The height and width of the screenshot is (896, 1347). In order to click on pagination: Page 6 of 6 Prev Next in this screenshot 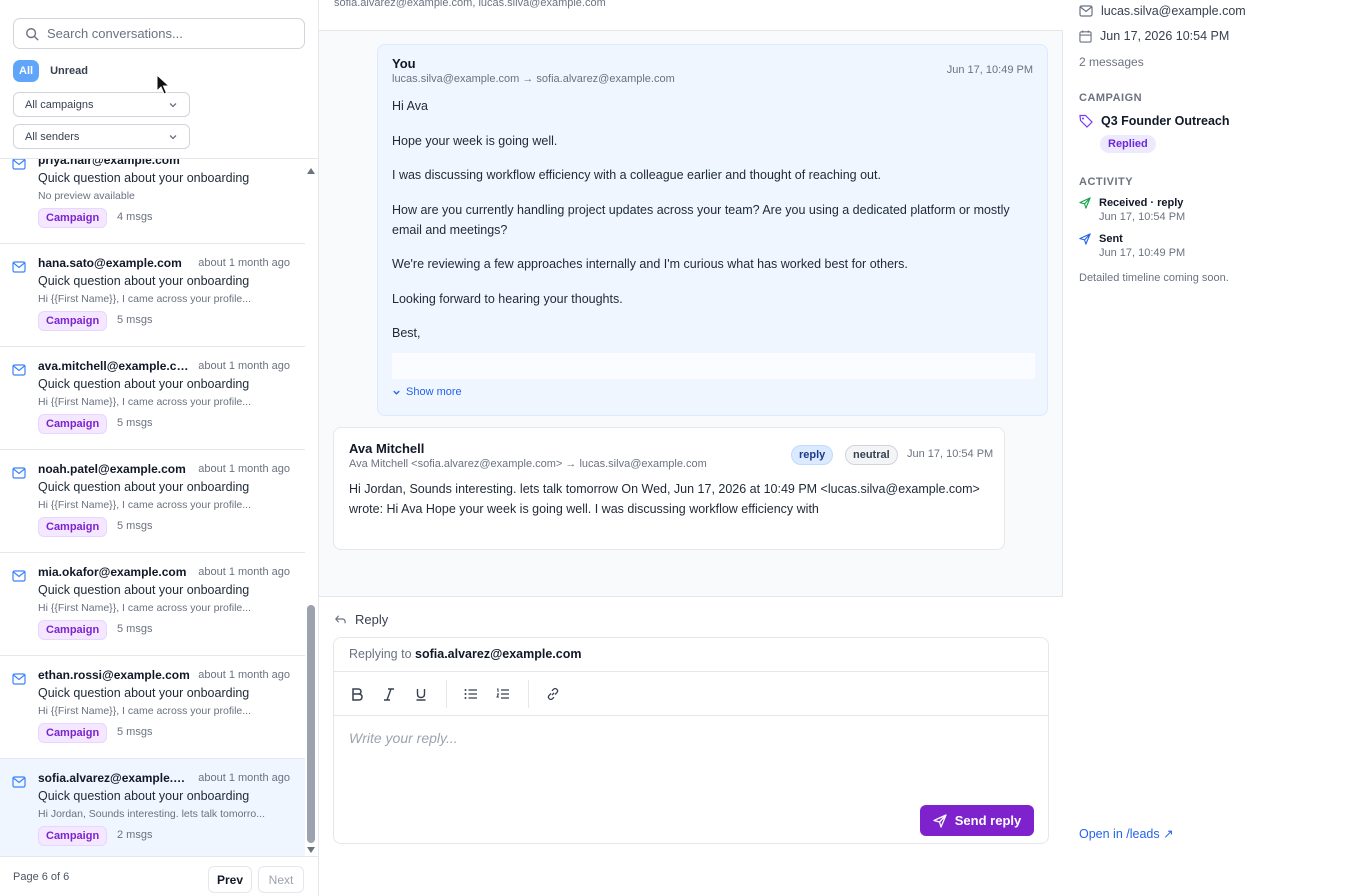, I will do `click(159, 876)`.